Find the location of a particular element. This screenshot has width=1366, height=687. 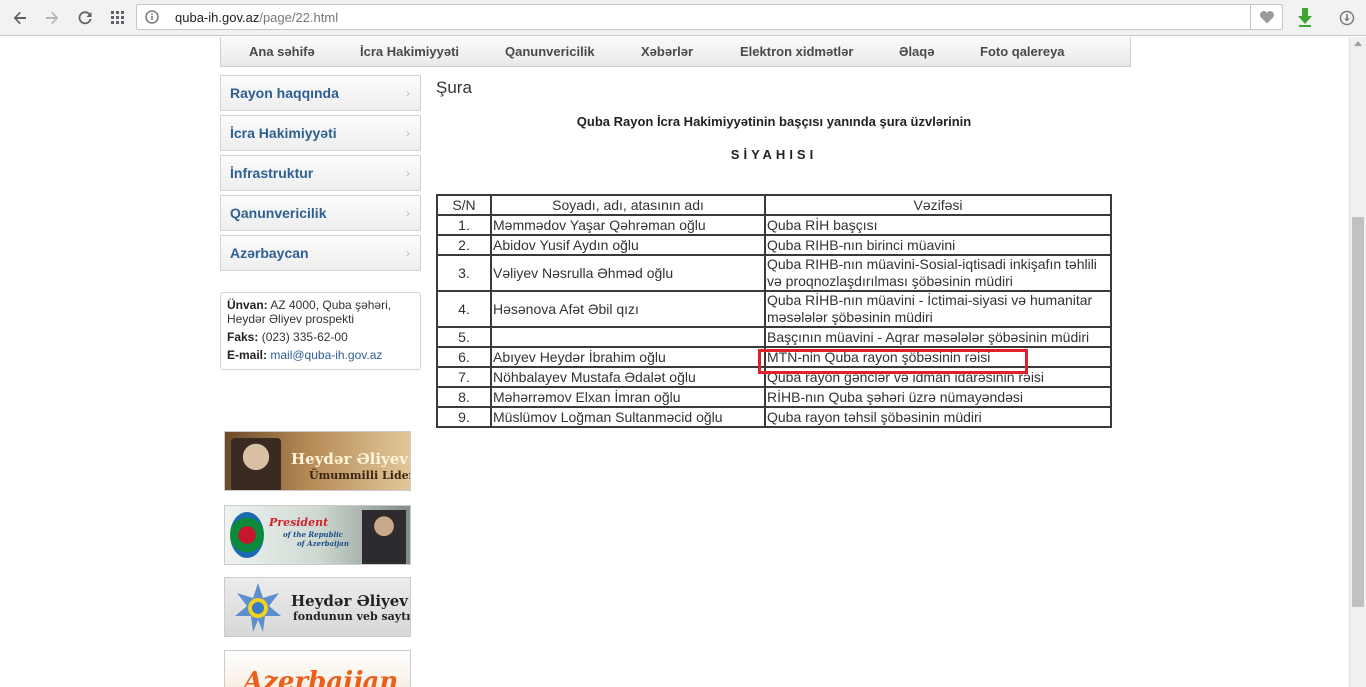

nav-qanunvericilik: Qanunvericilik is located at coordinates (550, 51).